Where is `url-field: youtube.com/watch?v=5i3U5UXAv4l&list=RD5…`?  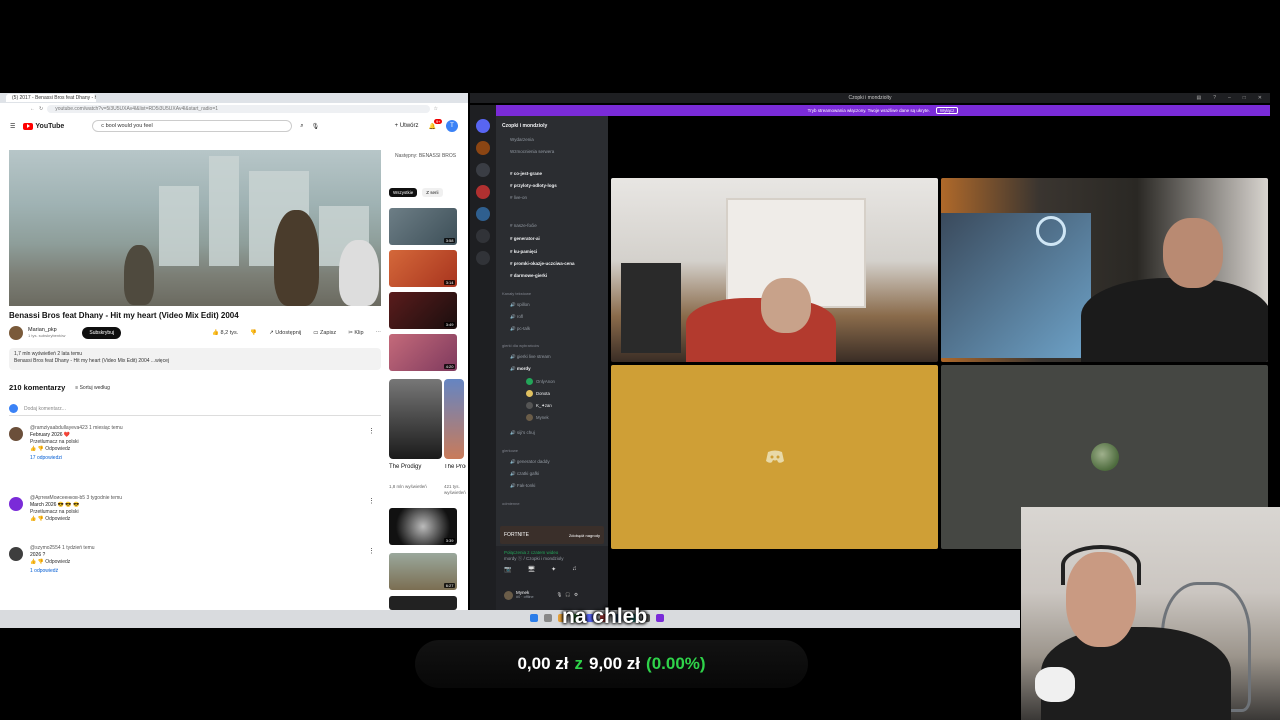 url-field: youtube.com/watch?v=5i3U5UXAv4l&list=RD5… is located at coordinates (238, 109).